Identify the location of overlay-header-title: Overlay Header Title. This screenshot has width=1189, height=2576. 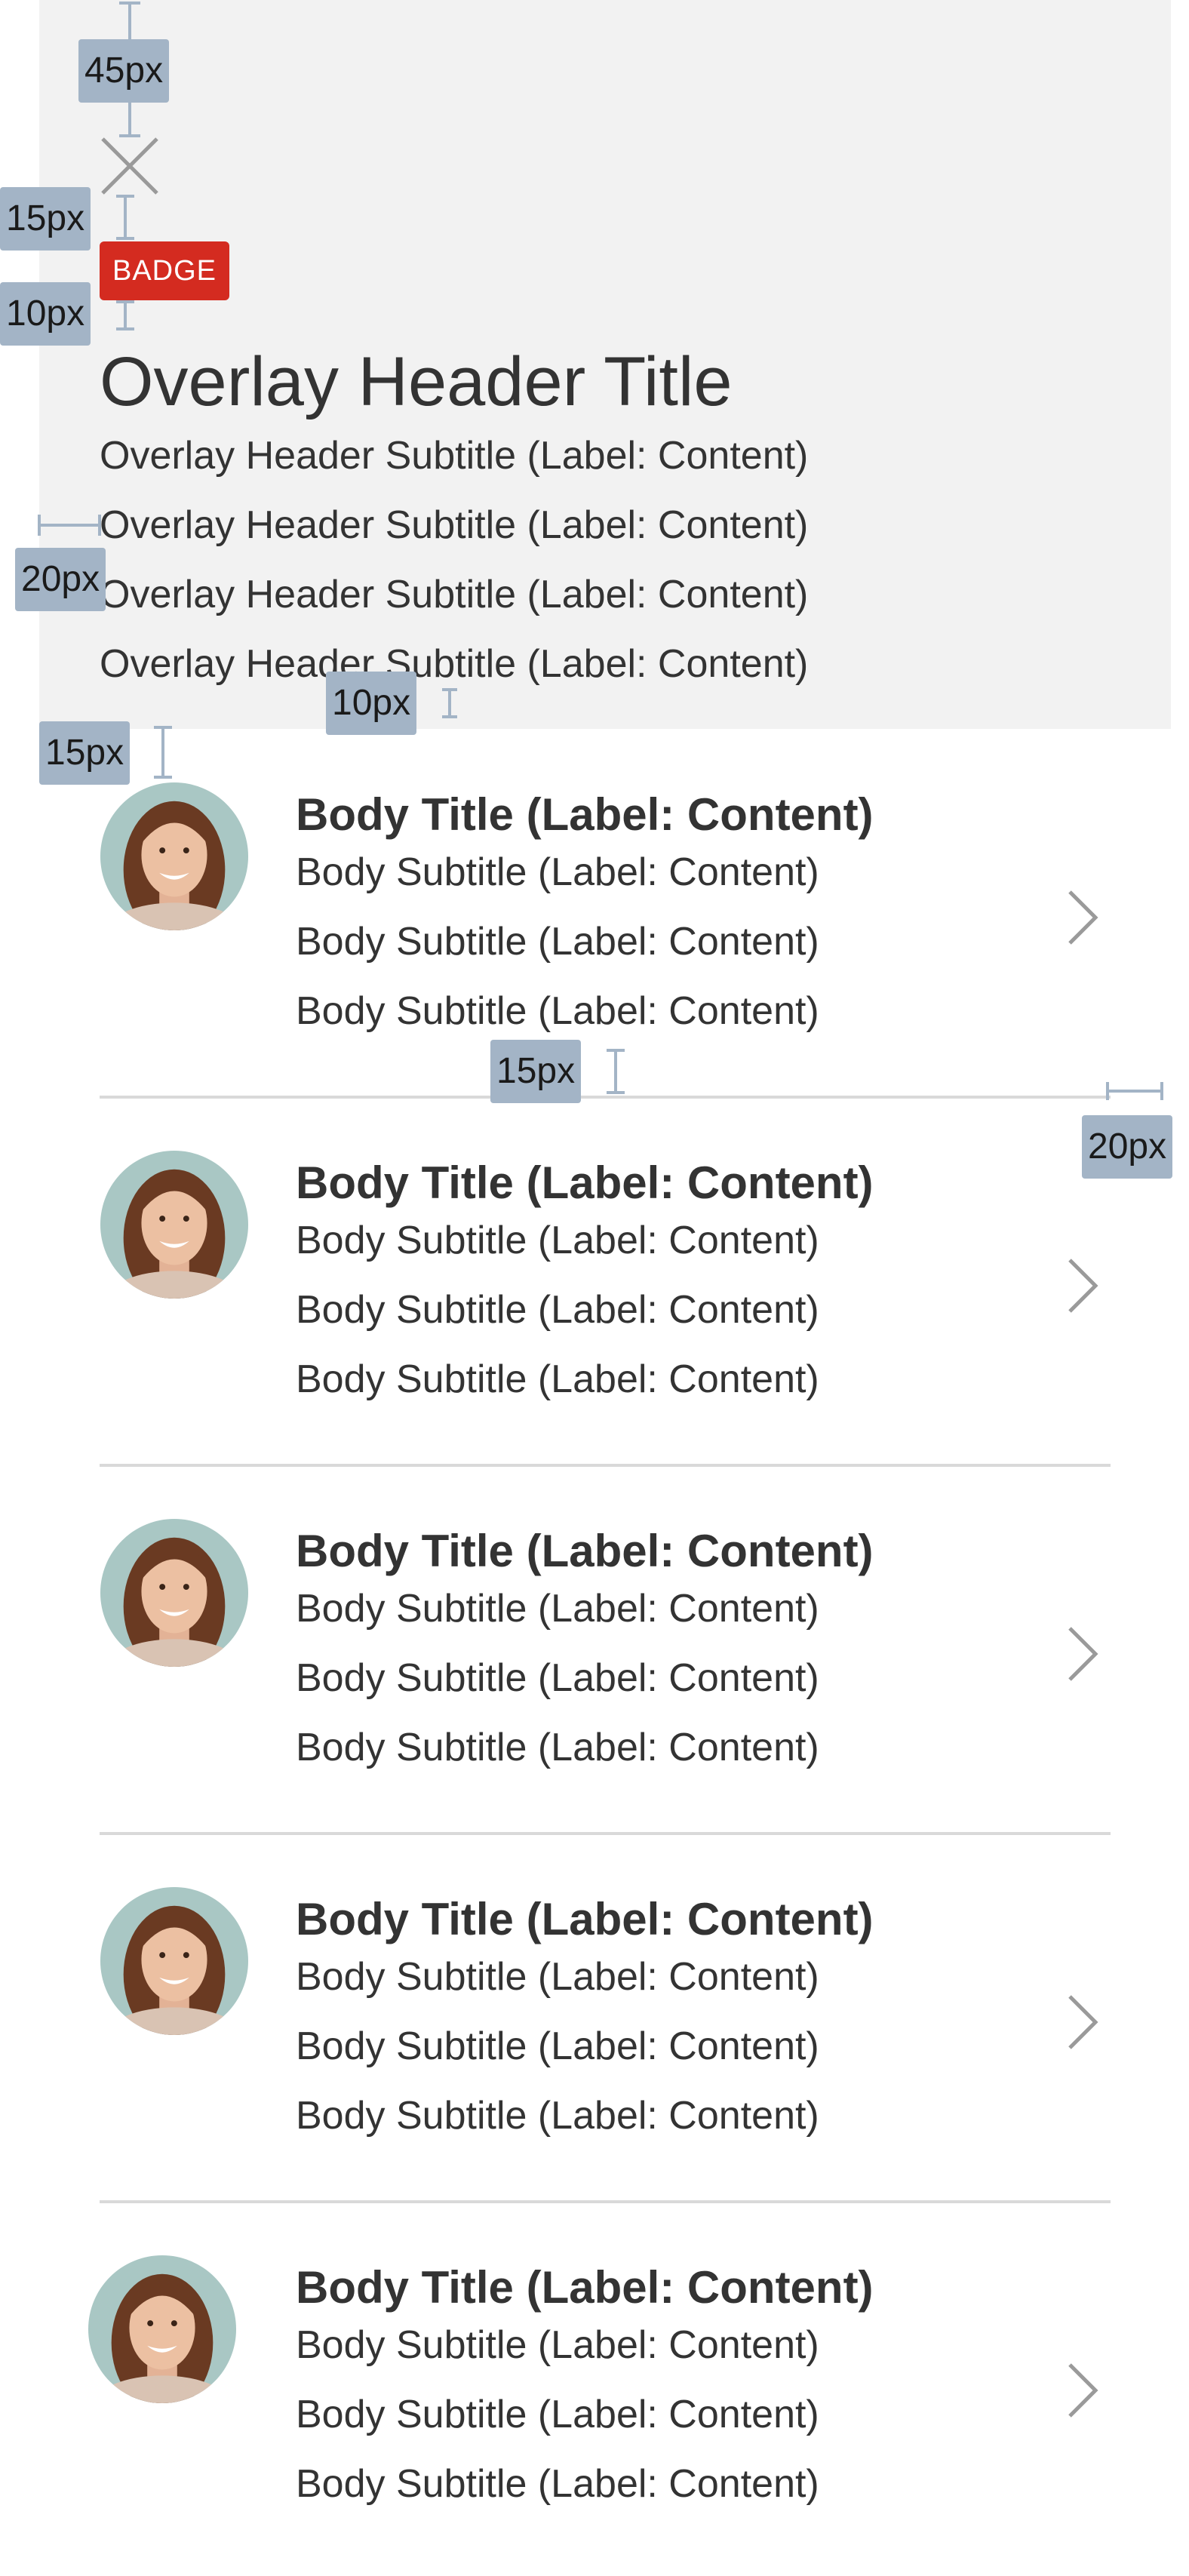
(416, 381).